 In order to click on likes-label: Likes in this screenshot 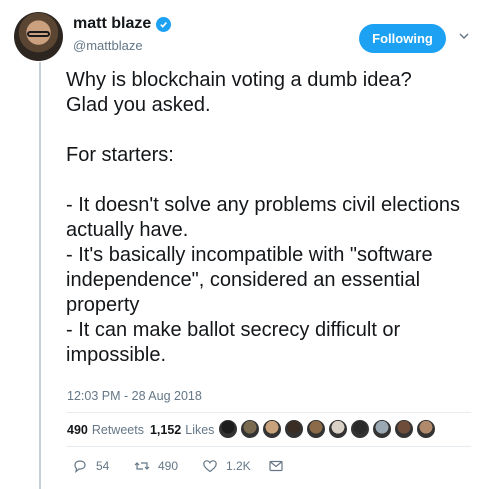, I will do `click(200, 430)`.